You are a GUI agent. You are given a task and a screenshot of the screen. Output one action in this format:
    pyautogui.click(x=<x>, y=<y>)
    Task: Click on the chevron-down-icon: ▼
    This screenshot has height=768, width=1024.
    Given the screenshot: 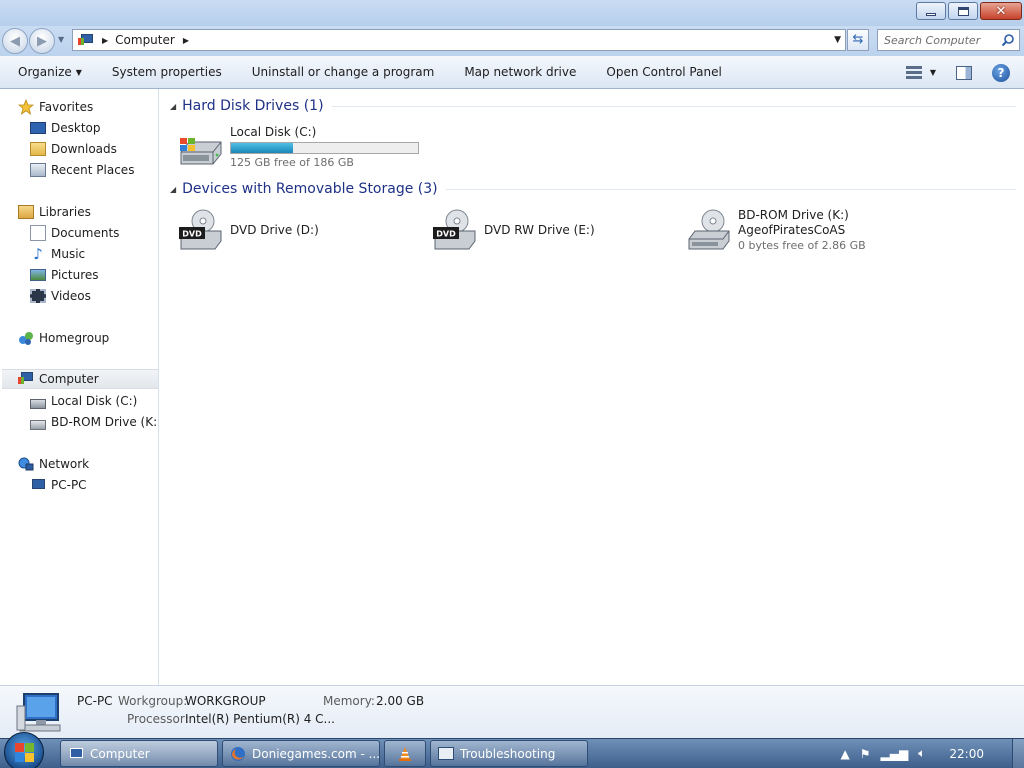 What is the action you would take?
    pyautogui.click(x=78, y=72)
    